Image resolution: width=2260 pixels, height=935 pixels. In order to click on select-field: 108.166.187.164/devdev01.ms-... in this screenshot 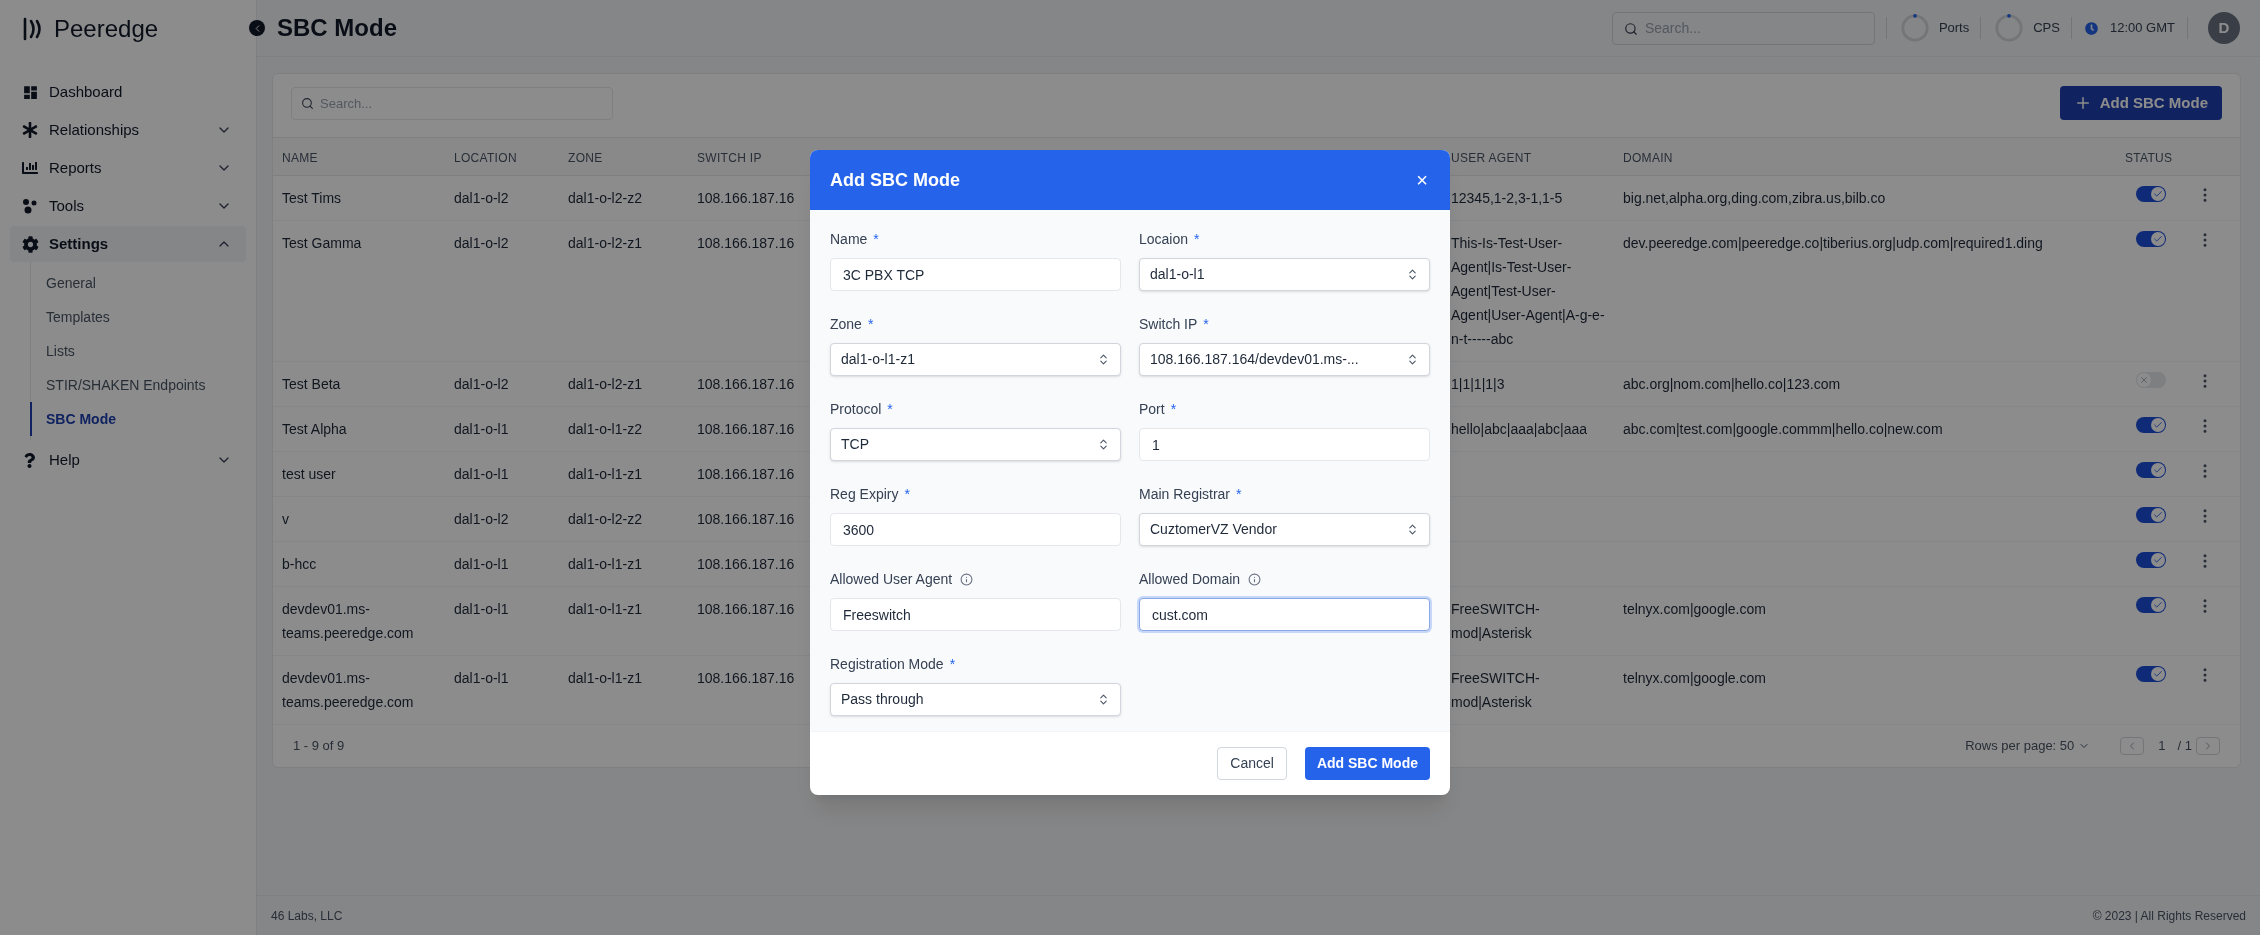, I will do `click(1284, 359)`.